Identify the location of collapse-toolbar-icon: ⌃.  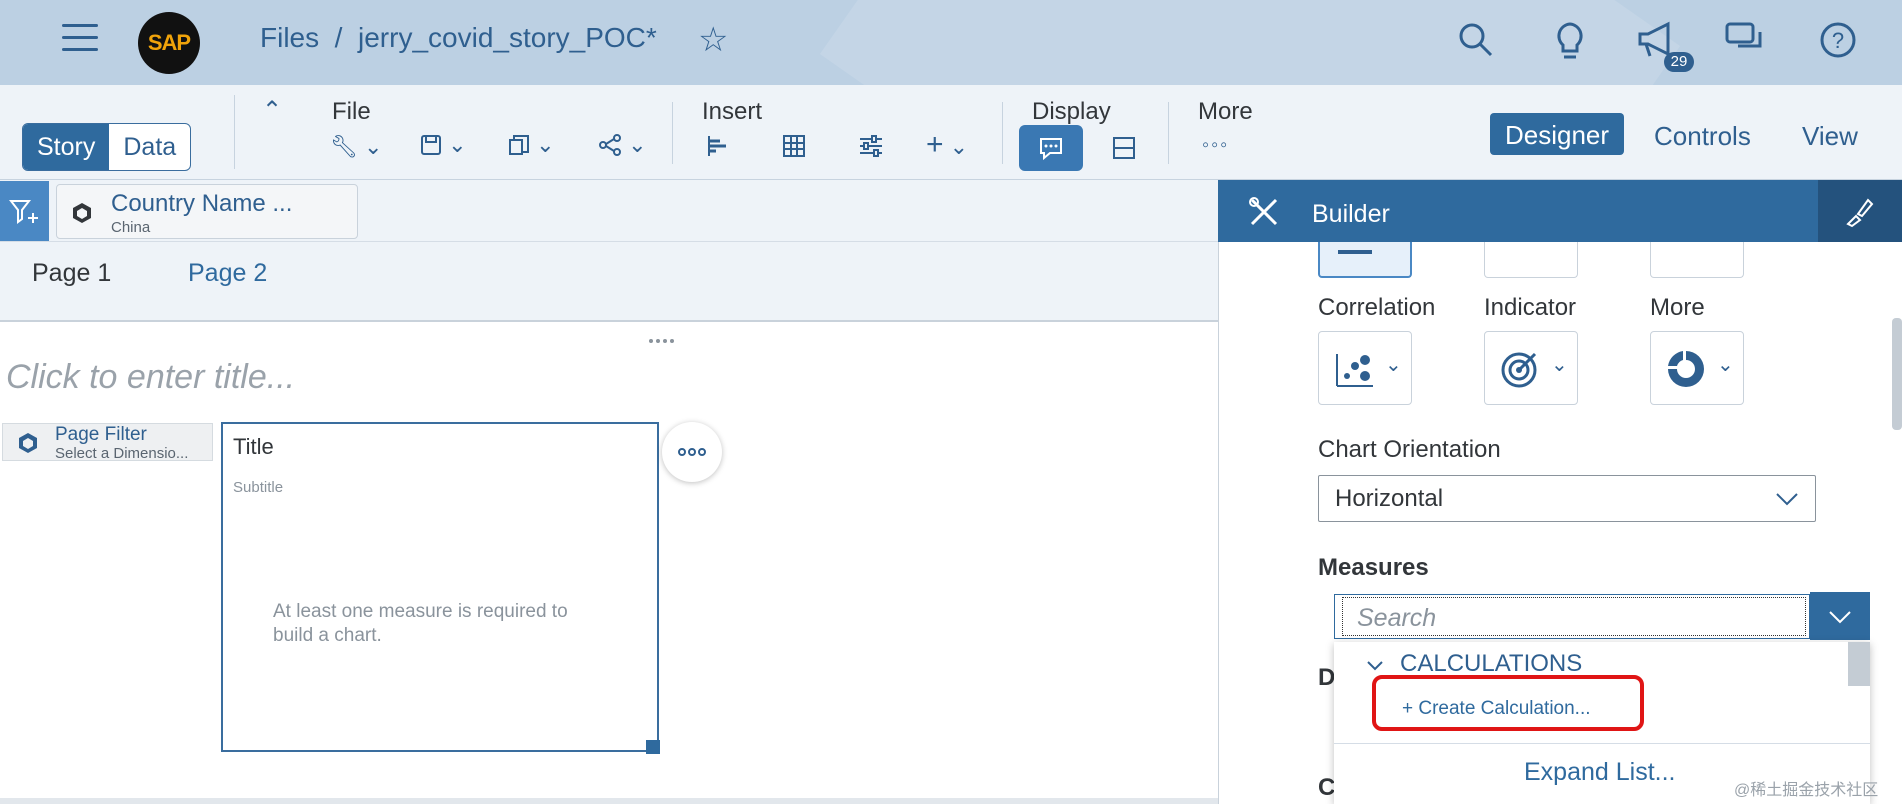
(272, 110).